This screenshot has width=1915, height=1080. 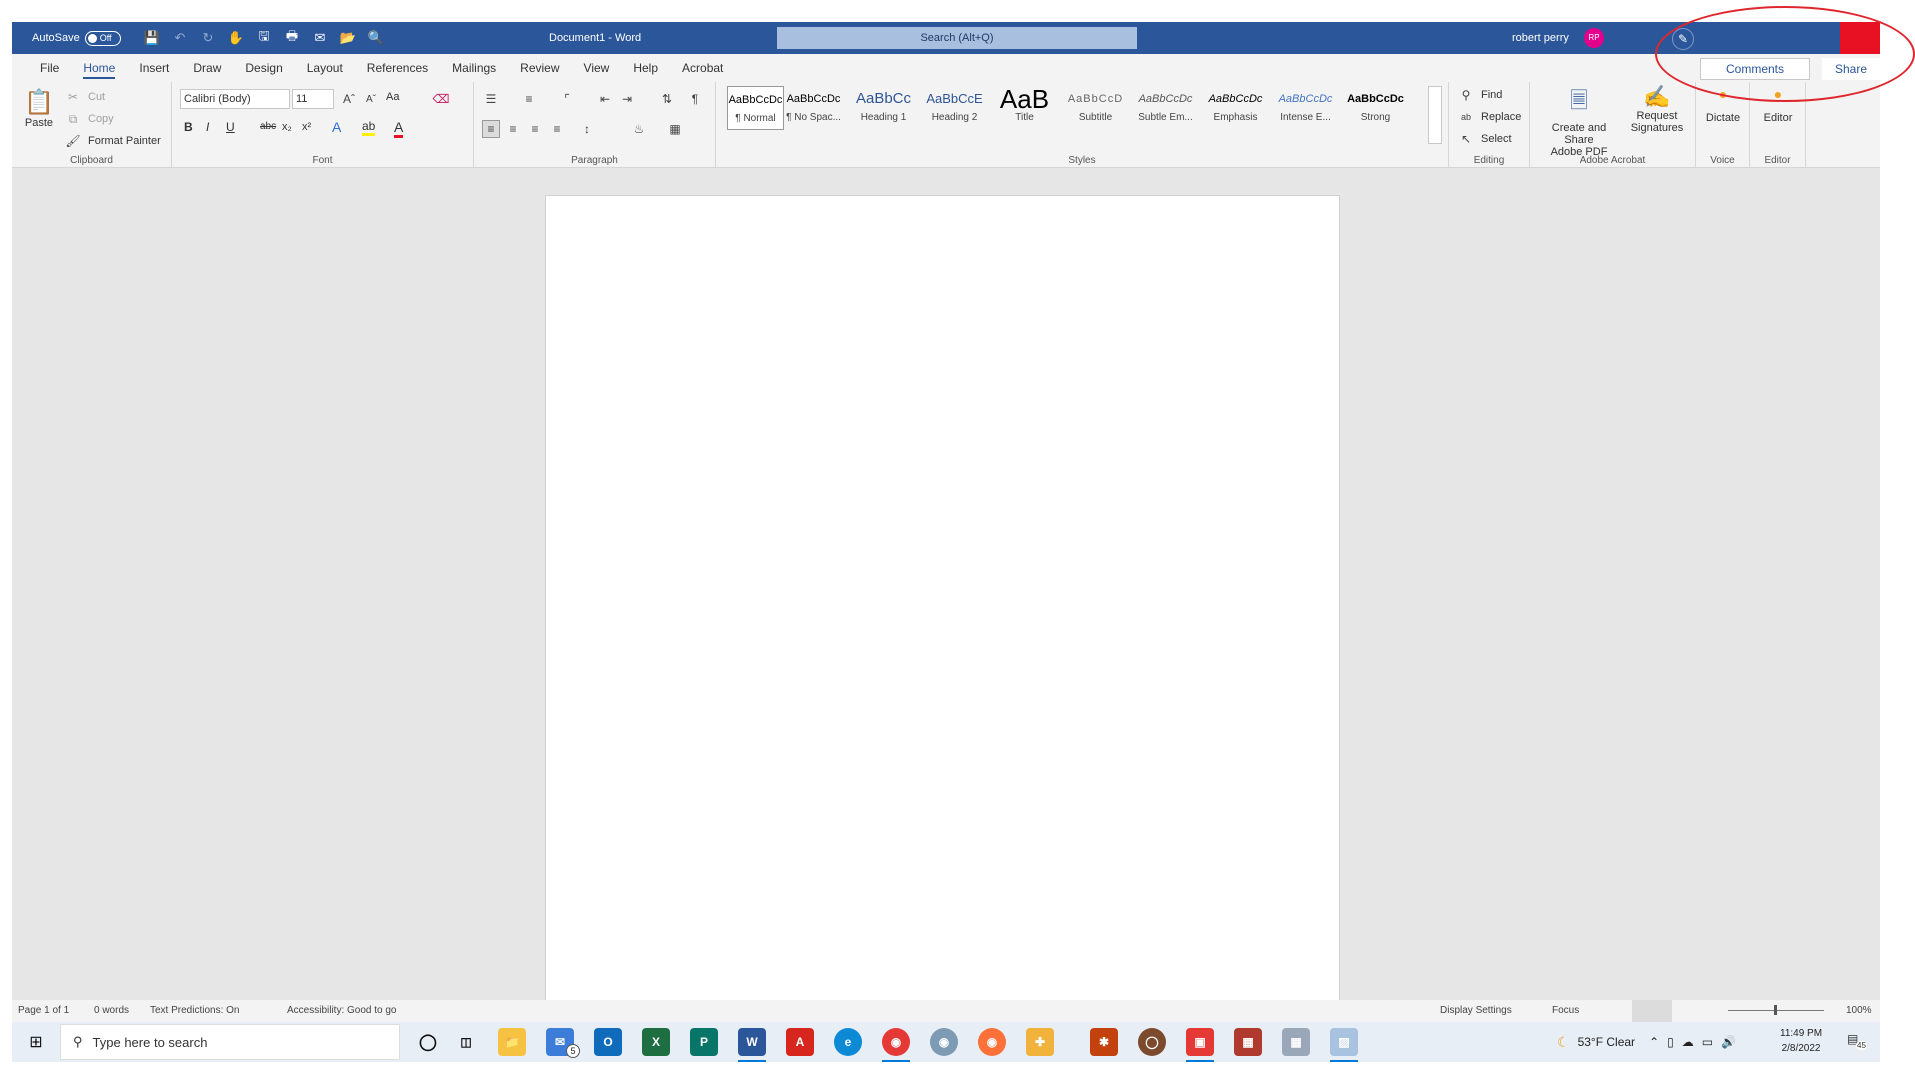 I want to click on select-button: ↖ Select, so click(x=1484, y=139).